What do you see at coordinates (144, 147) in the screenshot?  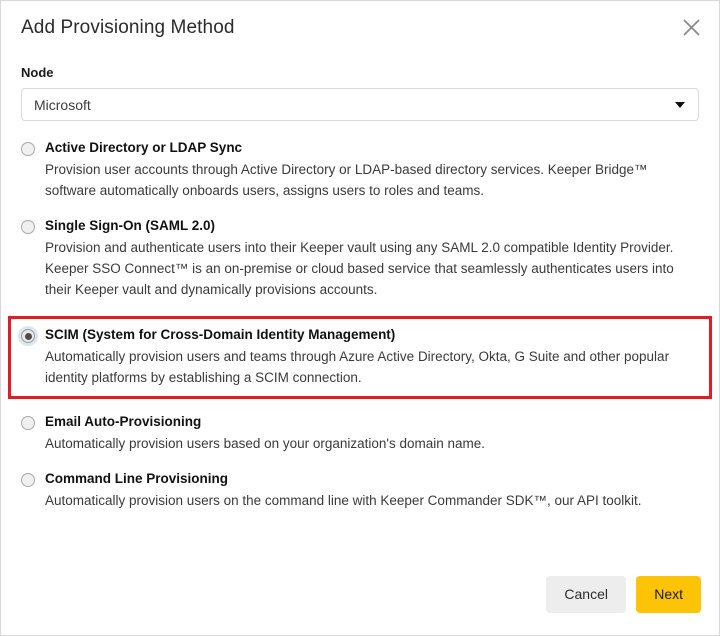 I see `option-title: Active Directory or LDAP Sync` at bounding box center [144, 147].